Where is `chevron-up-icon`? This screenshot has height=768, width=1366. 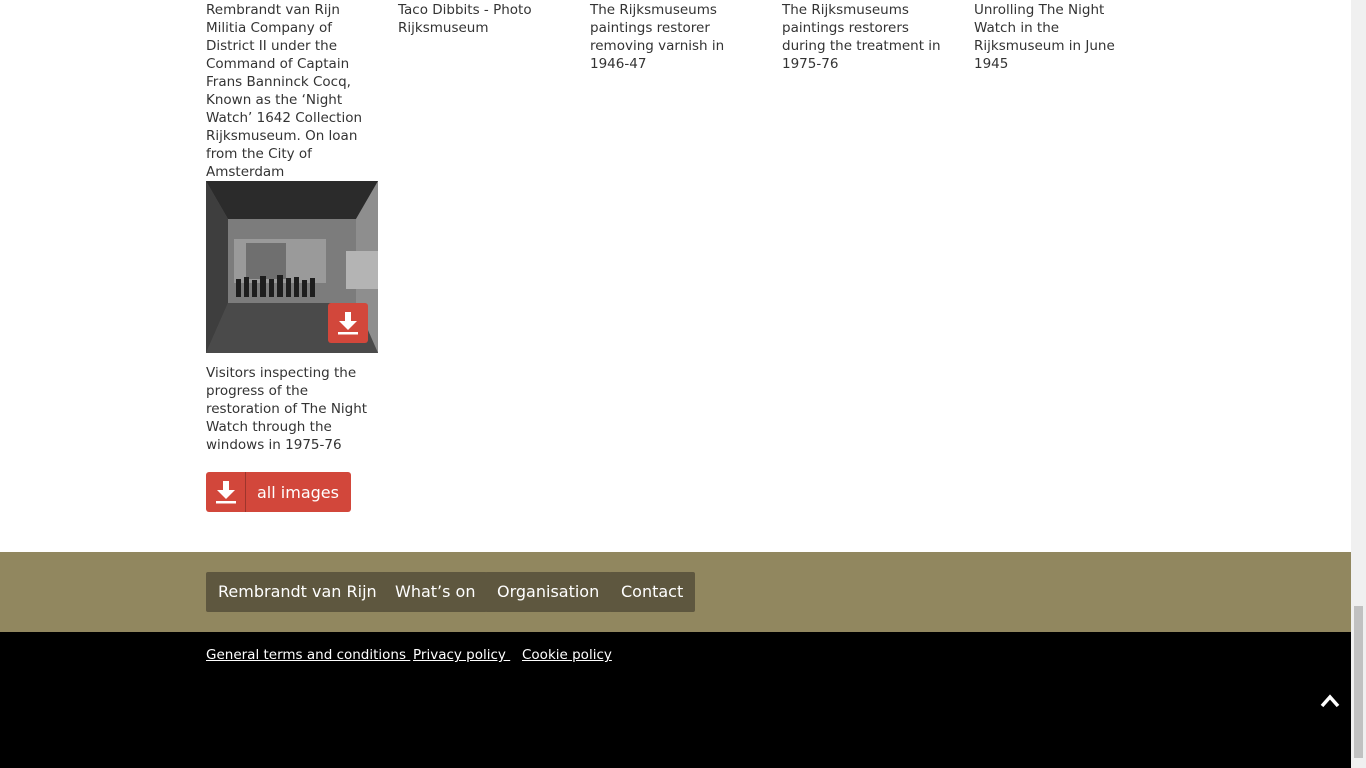
chevron-up-icon is located at coordinates (1330, 701).